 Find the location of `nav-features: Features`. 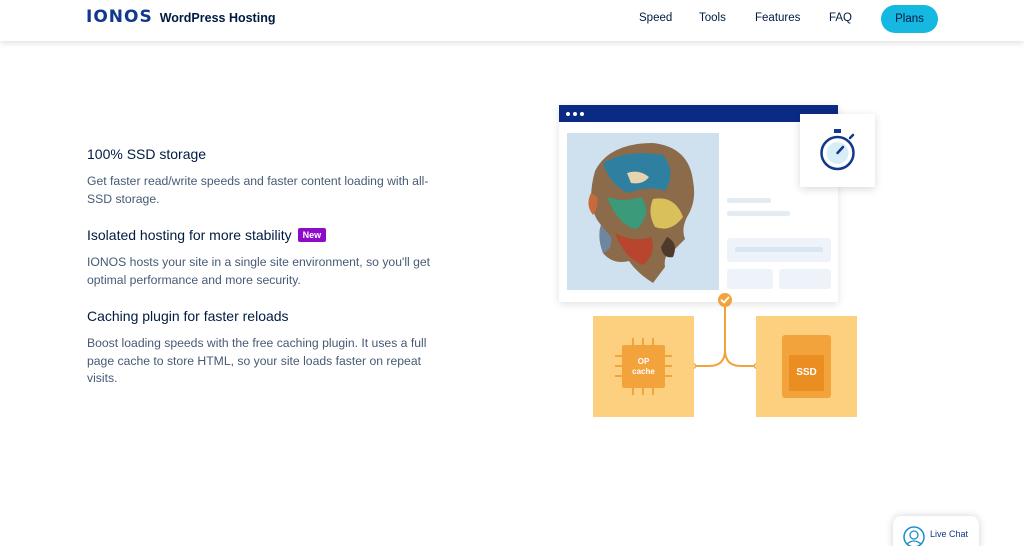

nav-features: Features is located at coordinates (777, 18).